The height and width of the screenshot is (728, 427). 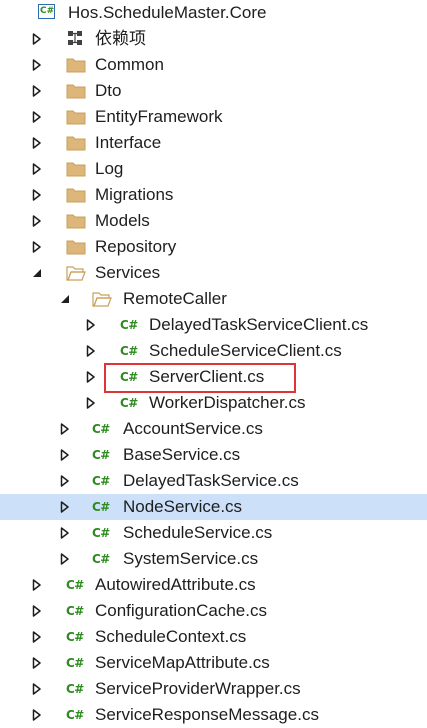 I want to click on tree-item-serverclient-cs: C# ServerClient.cs, so click(x=213, y=377).